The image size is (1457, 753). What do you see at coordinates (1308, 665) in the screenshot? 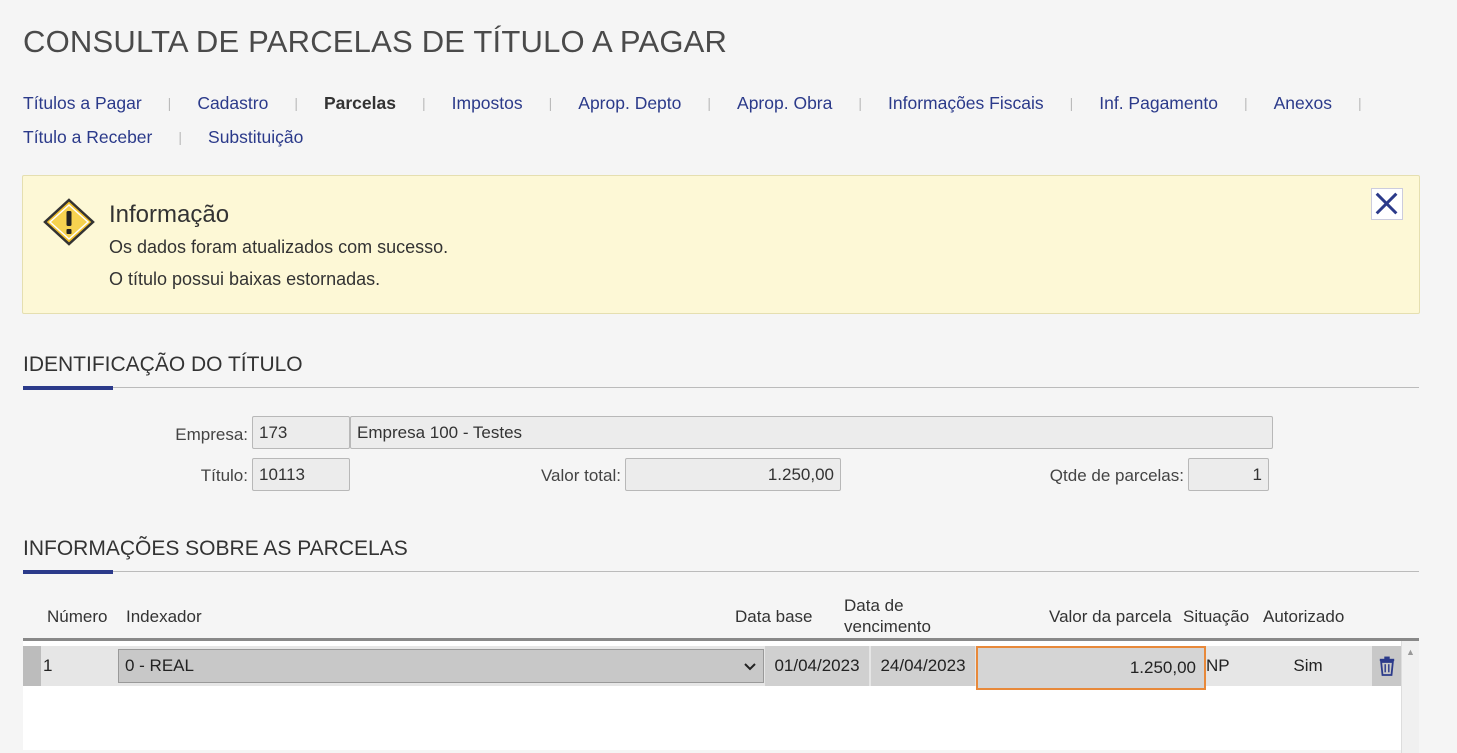
I see `cell-autorizado: Sim` at bounding box center [1308, 665].